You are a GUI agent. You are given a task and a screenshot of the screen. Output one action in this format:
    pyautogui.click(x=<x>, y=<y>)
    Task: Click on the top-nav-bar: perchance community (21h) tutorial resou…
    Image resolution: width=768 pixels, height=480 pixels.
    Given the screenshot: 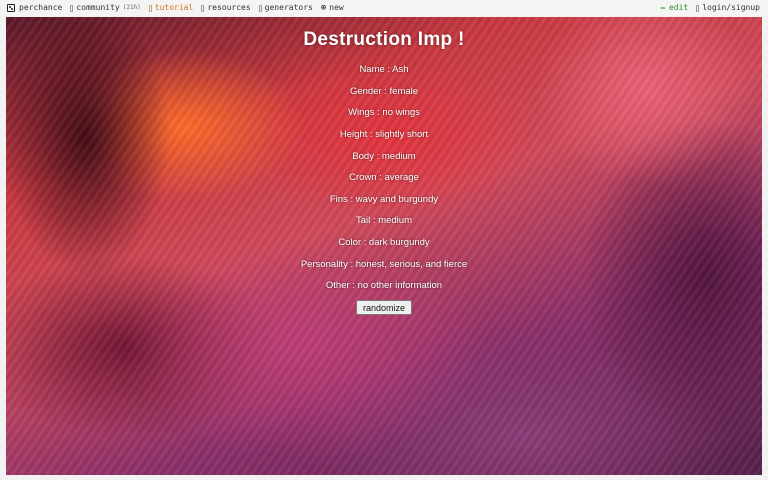 What is the action you would take?
    pyautogui.click(x=384, y=8)
    